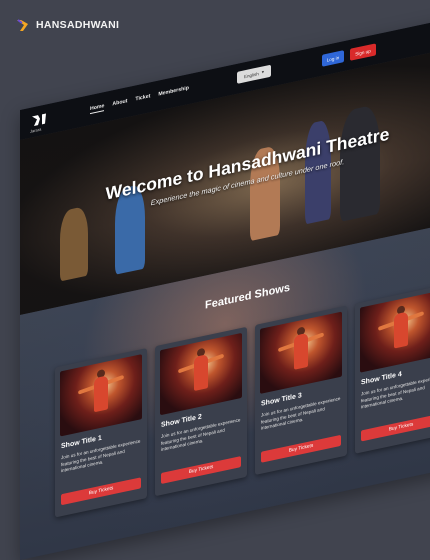 The image size is (430, 560). I want to click on language-select: English ▾, so click(254, 74).